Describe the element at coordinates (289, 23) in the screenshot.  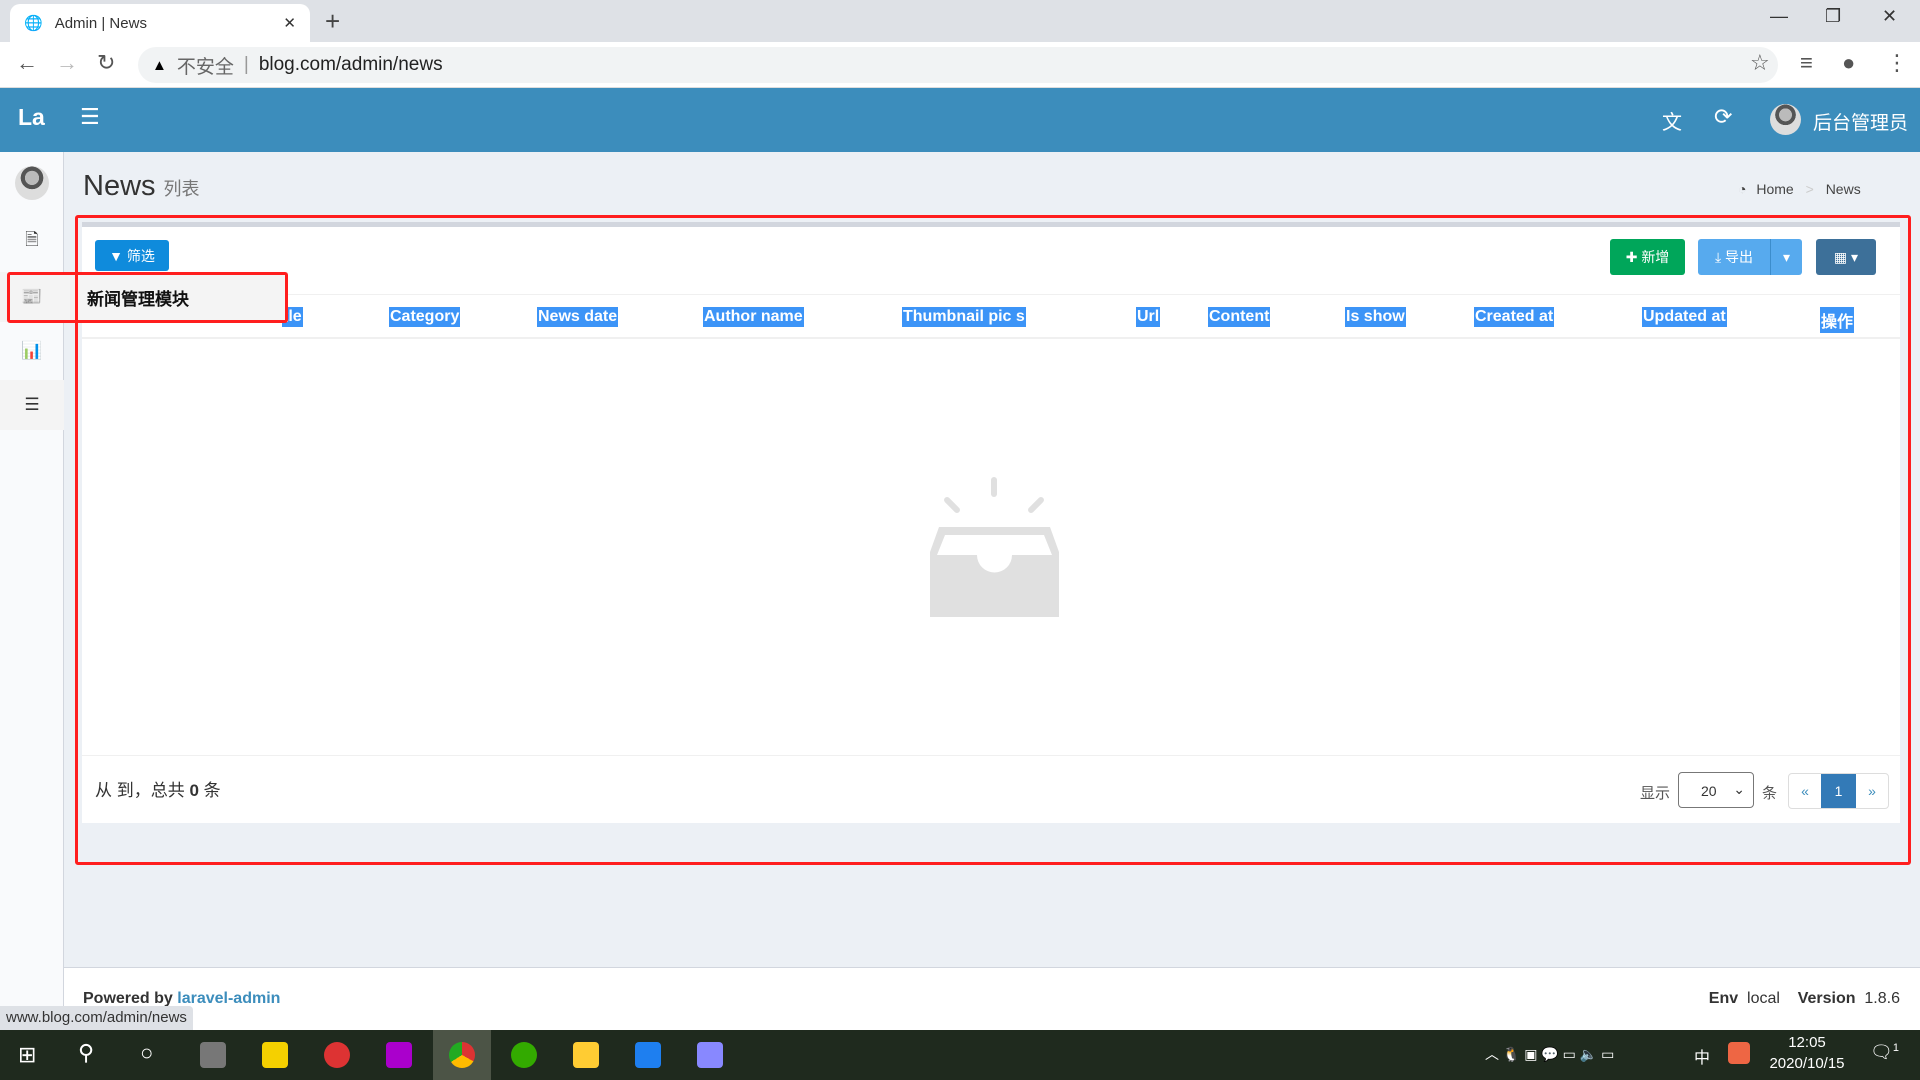
I see `close-tab-icon: ✕` at that location.